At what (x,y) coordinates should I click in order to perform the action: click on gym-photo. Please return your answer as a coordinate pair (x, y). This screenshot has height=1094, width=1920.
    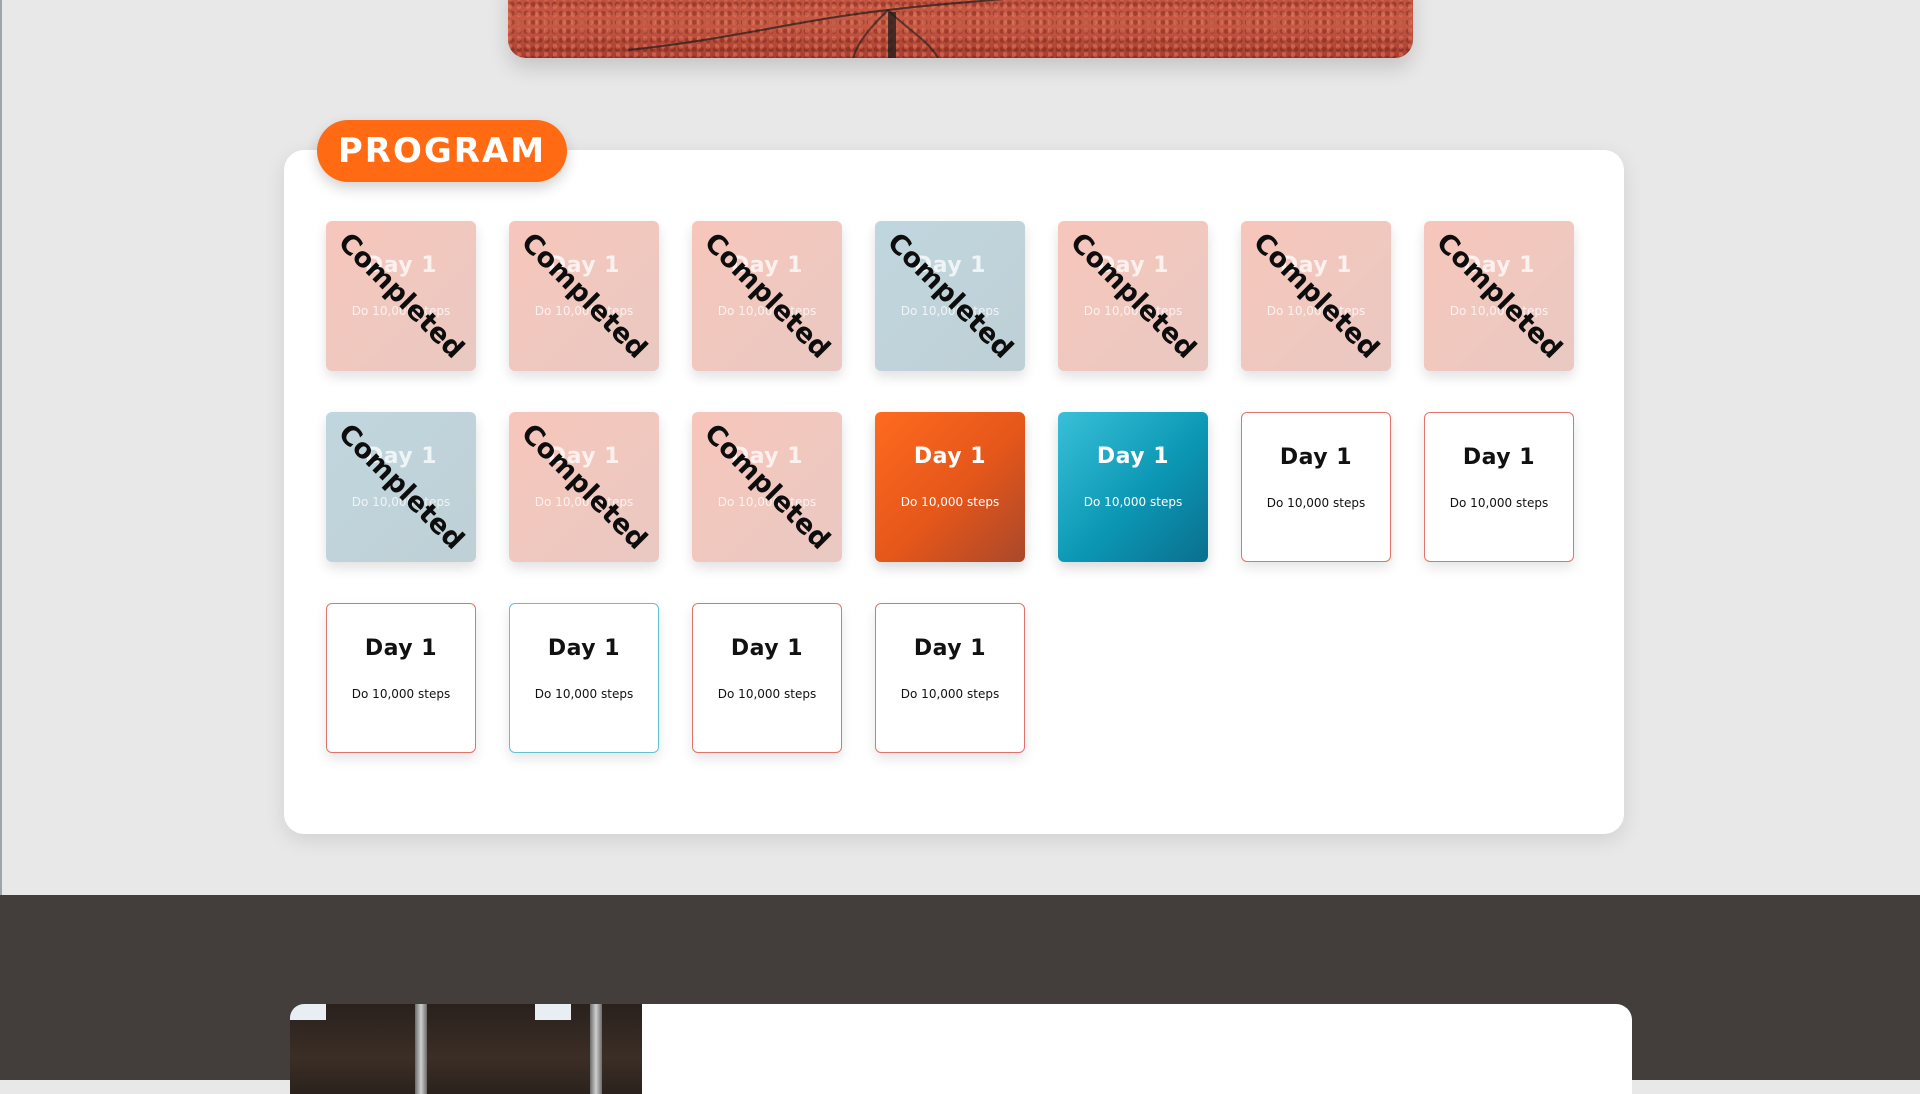
    Looking at the image, I should click on (466, 1049).